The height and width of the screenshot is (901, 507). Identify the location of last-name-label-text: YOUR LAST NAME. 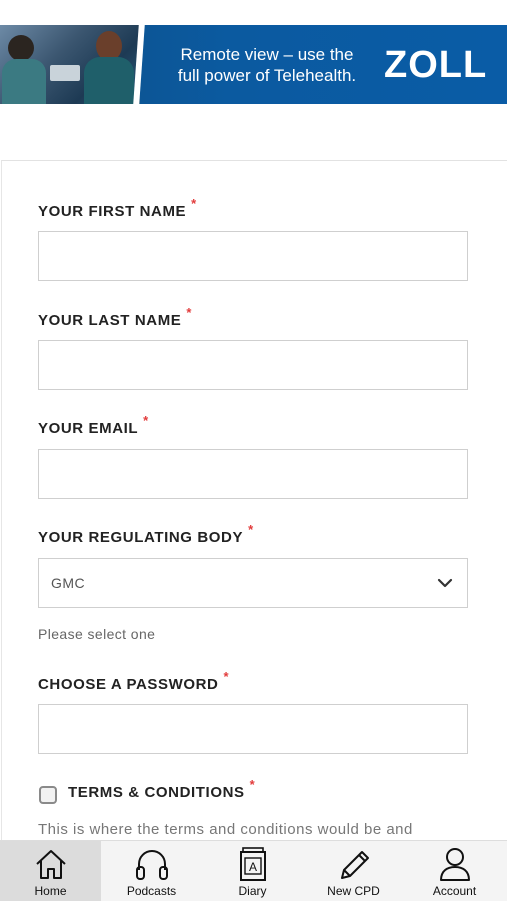
(110, 320).